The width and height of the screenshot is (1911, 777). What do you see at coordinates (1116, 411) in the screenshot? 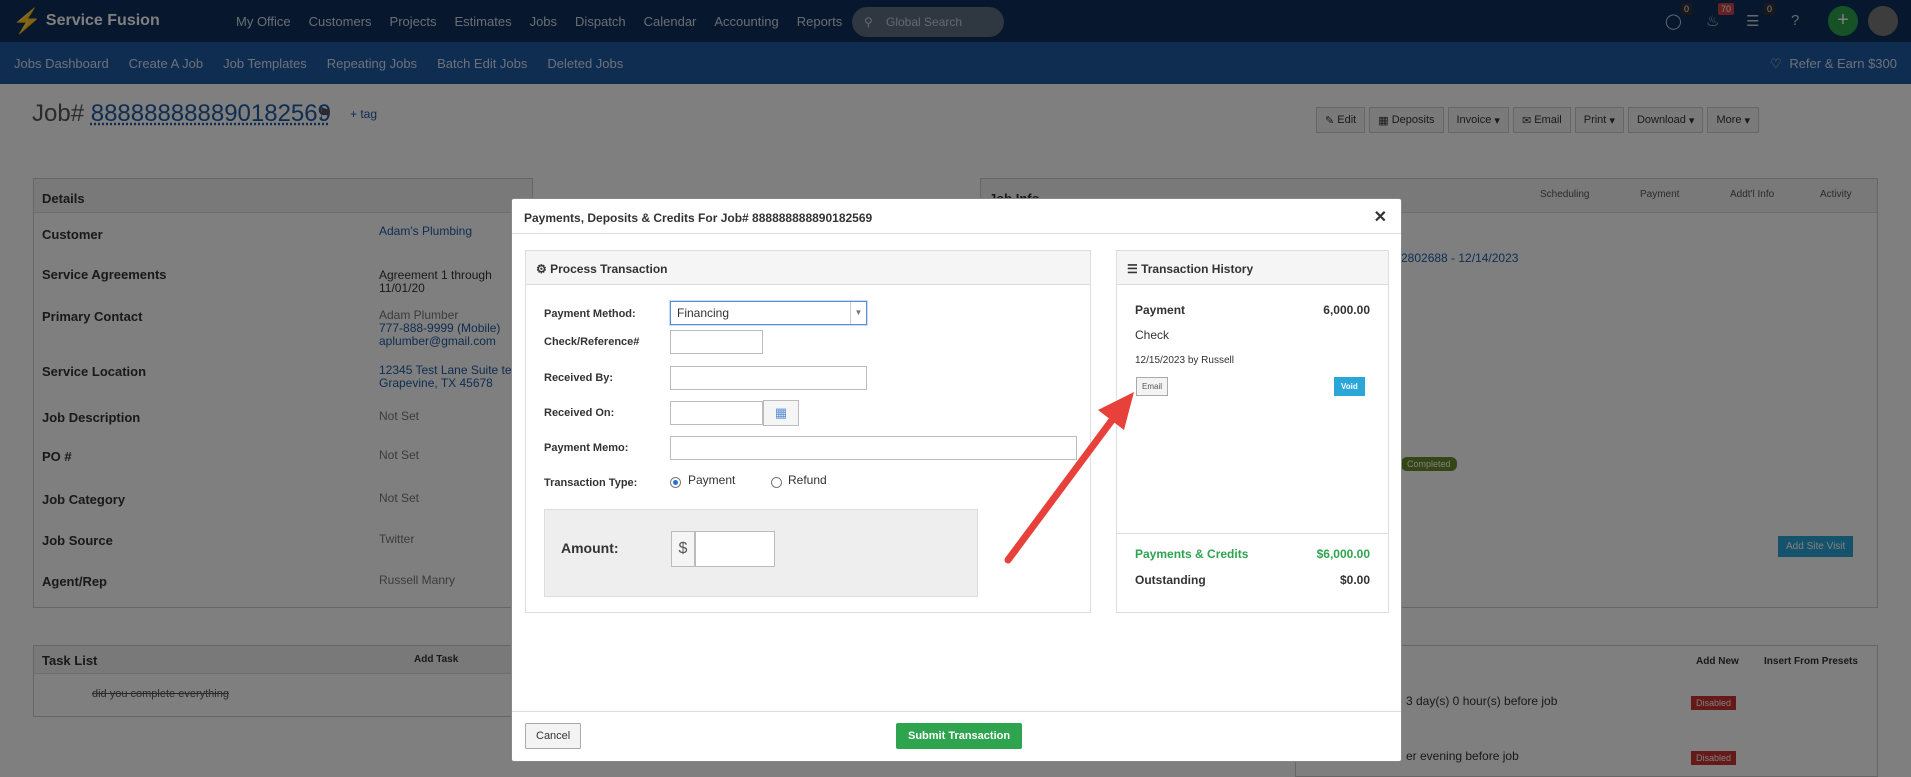
I see `arrow-head` at bounding box center [1116, 411].